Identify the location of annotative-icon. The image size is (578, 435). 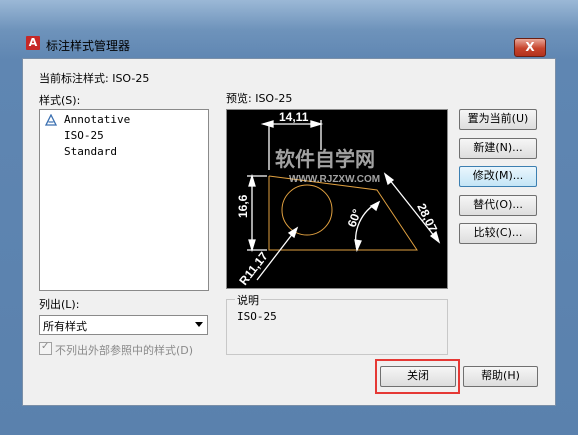
(51, 120).